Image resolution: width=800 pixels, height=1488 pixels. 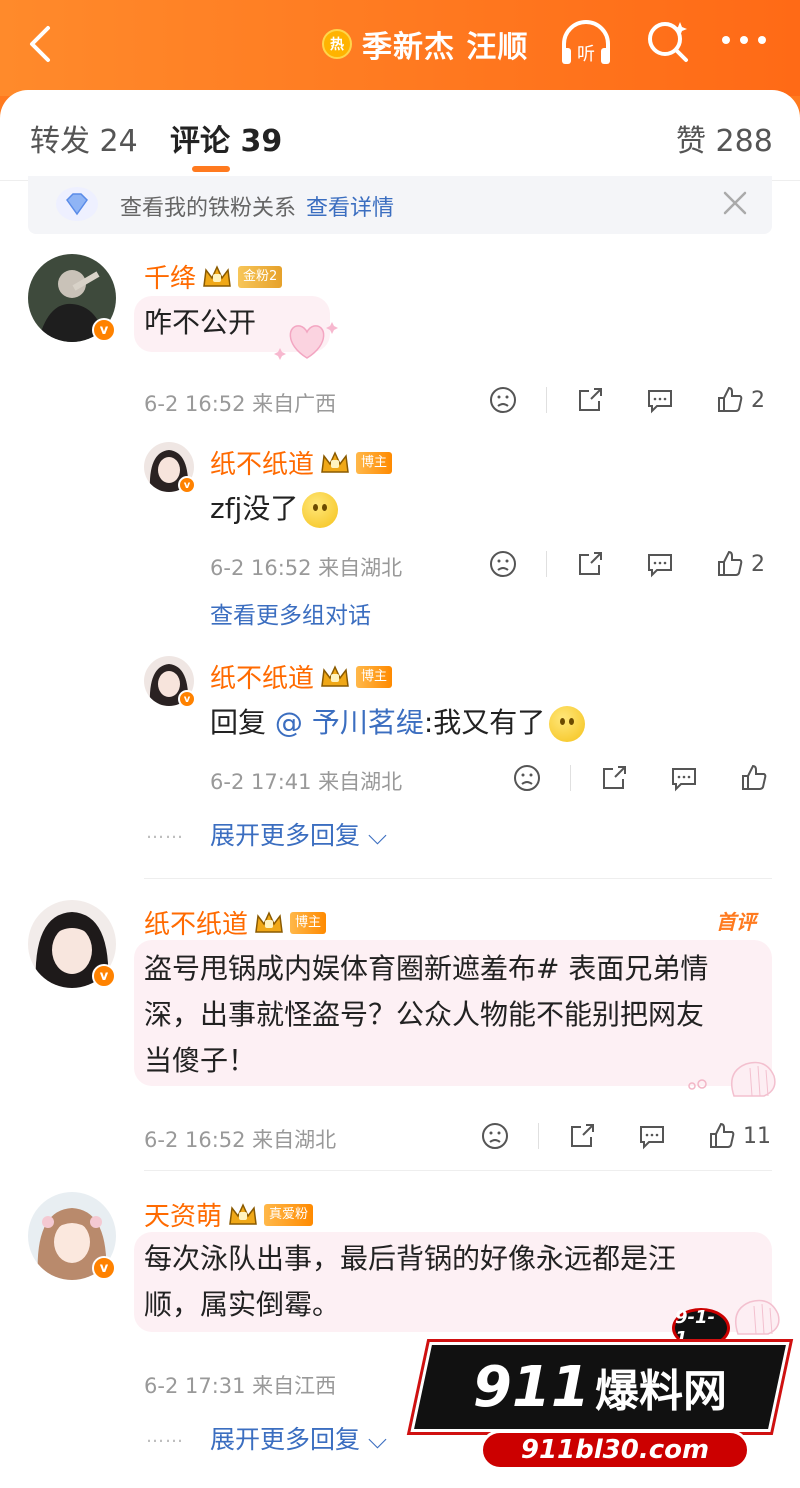 What do you see at coordinates (240, 404) in the screenshot?
I see `comment-meta: 6-2 16:52 来自广西` at bounding box center [240, 404].